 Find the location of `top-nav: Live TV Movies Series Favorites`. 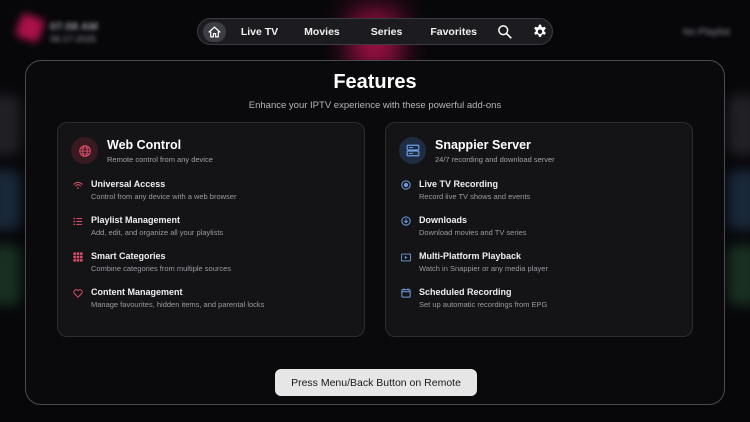

top-nav: Live TV Movies Series Favorites is located at coordinates (375, 31).